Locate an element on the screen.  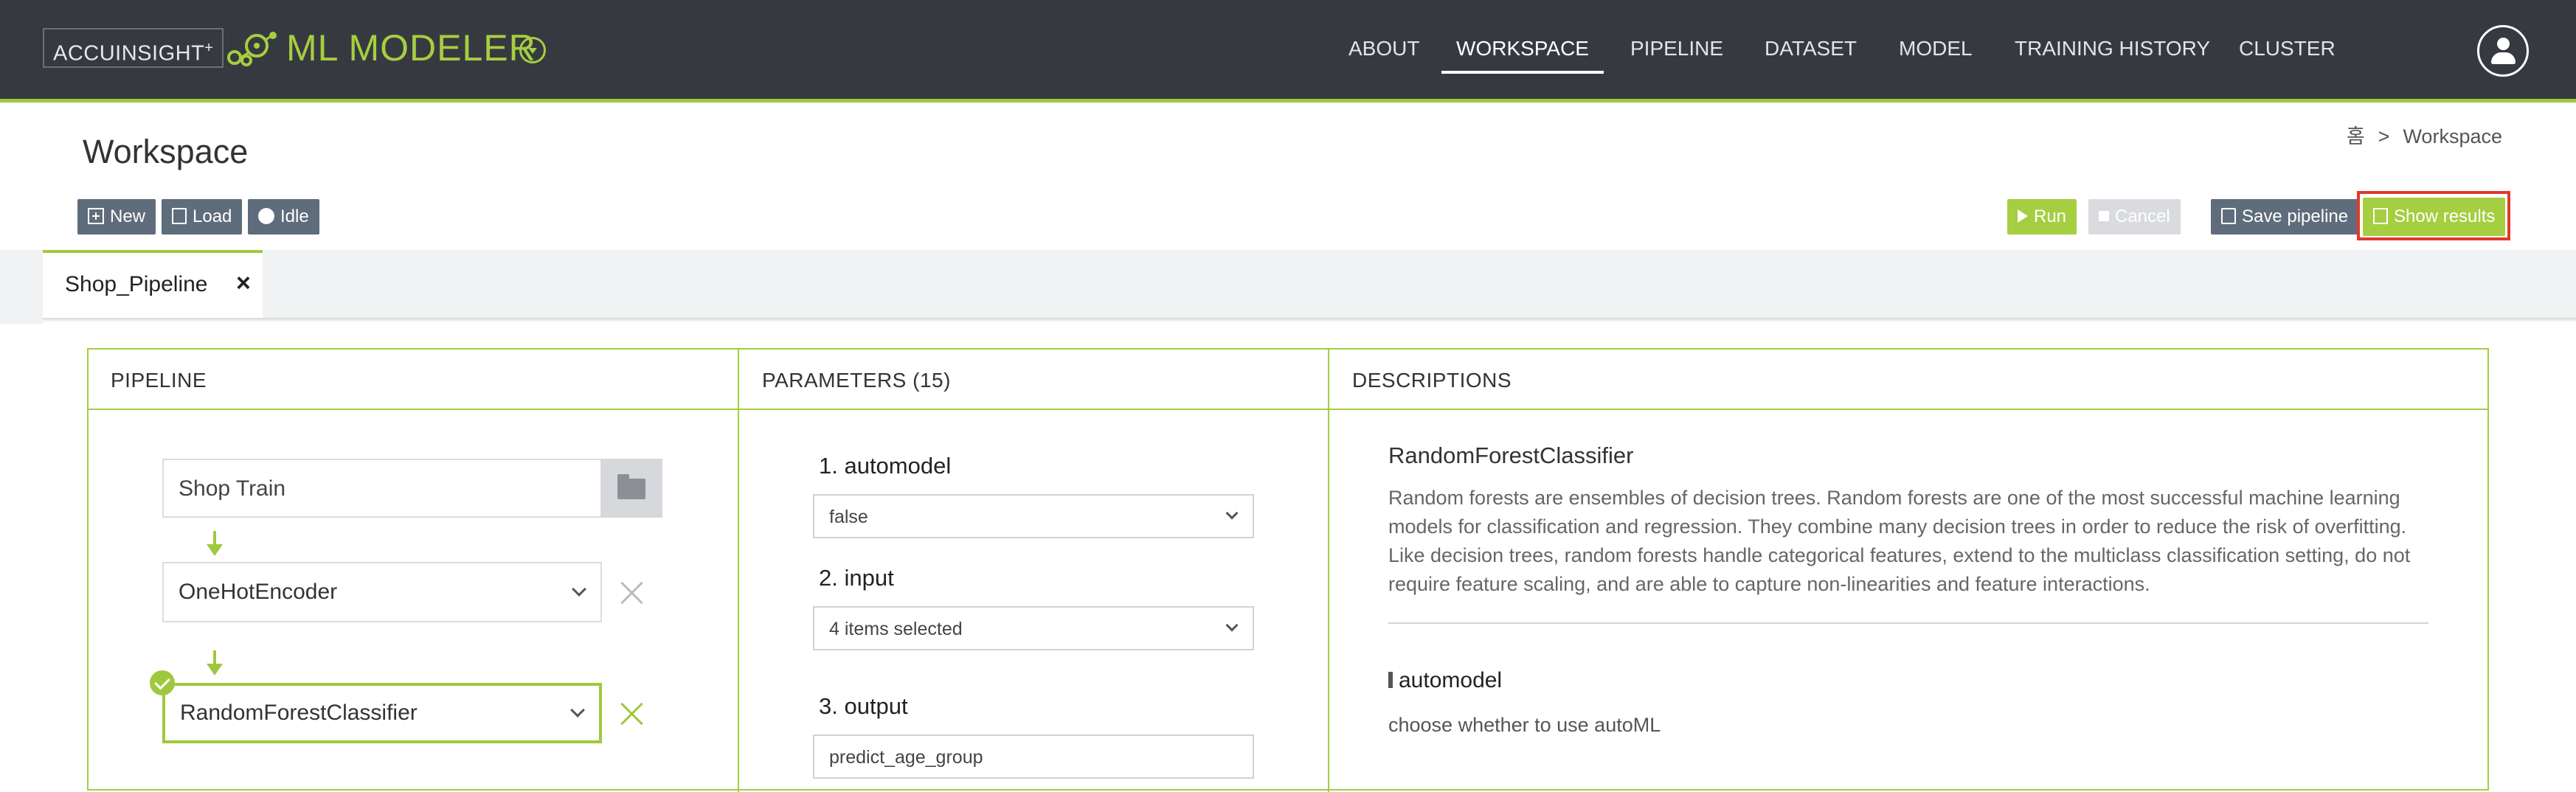
save-pipeline-button: Save pipeline is located at coordinates (2285, 217).